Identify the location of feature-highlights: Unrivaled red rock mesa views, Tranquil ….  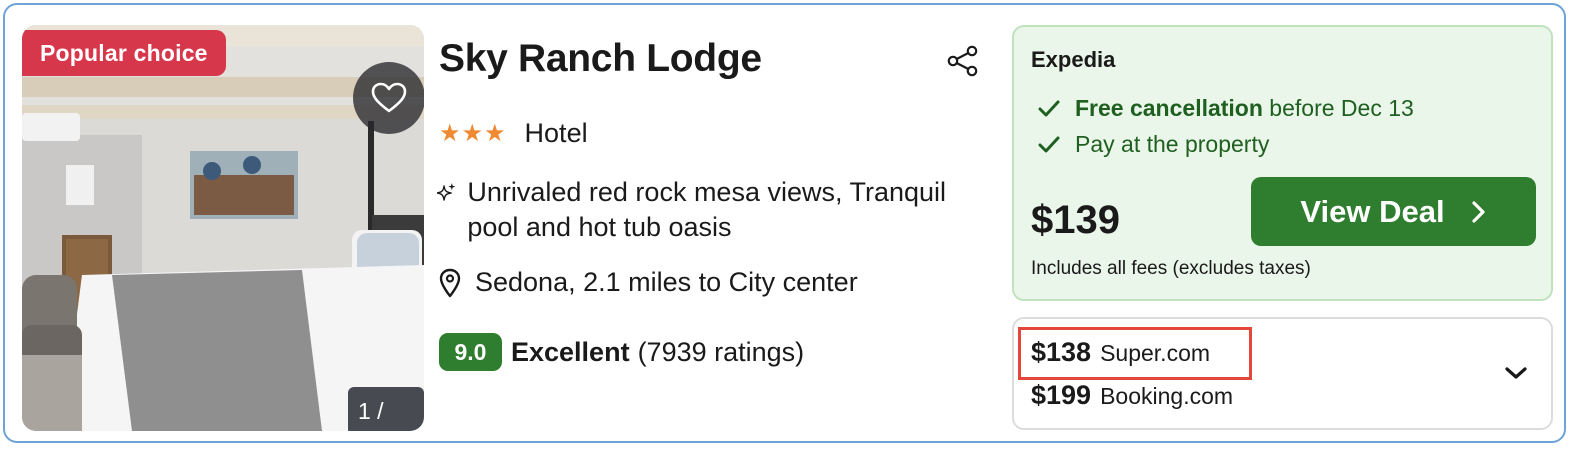
(717, 210).